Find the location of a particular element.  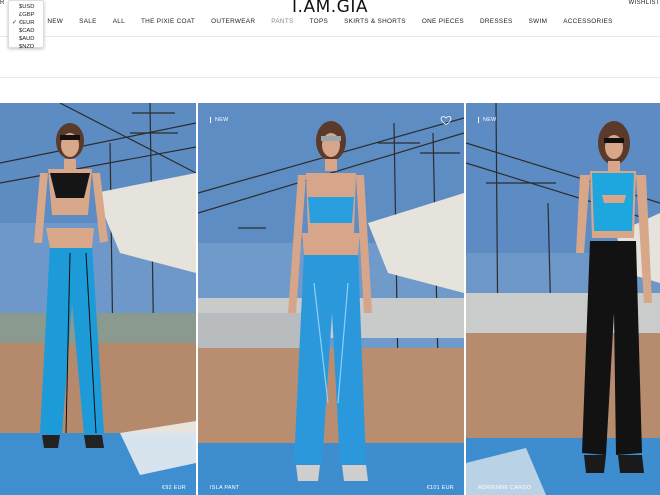

nav-item-tops: TOPS is located at coordinates (319, 21).